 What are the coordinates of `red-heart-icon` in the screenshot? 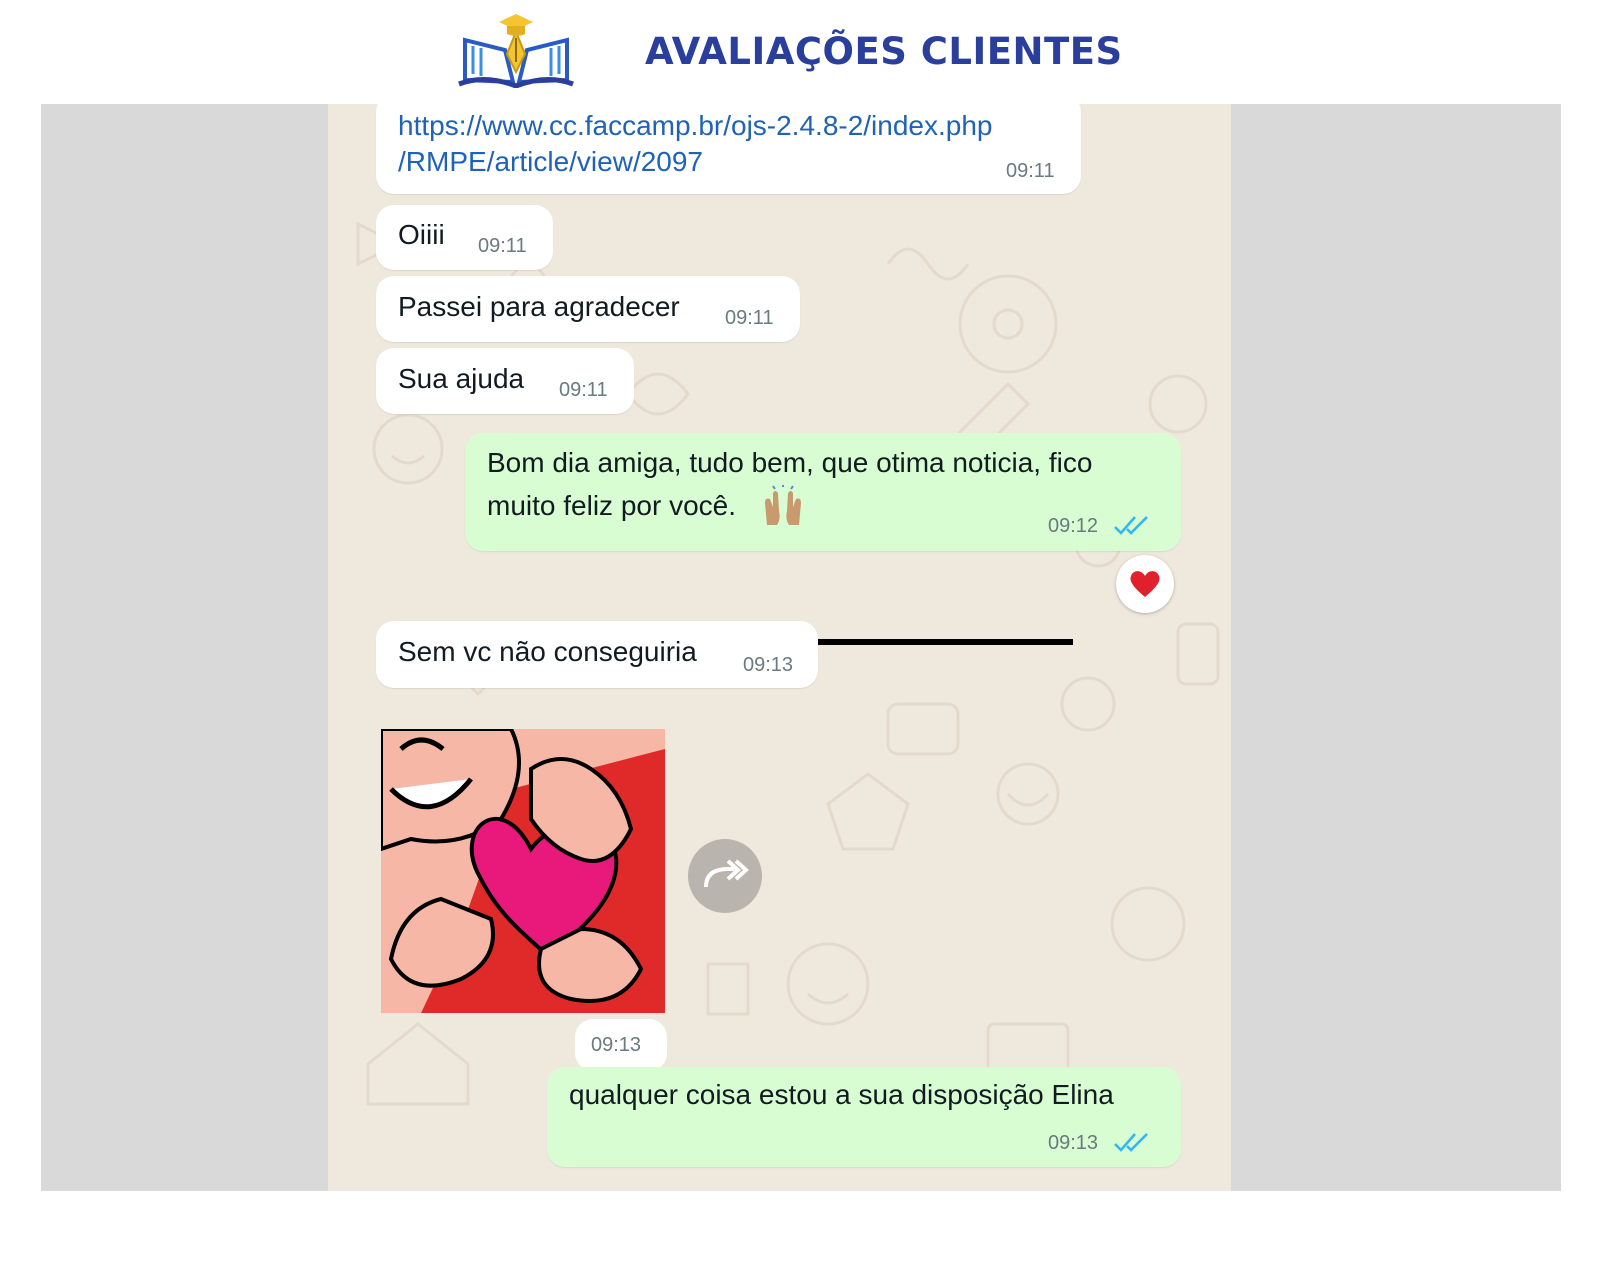 It's located at (1145, 584).